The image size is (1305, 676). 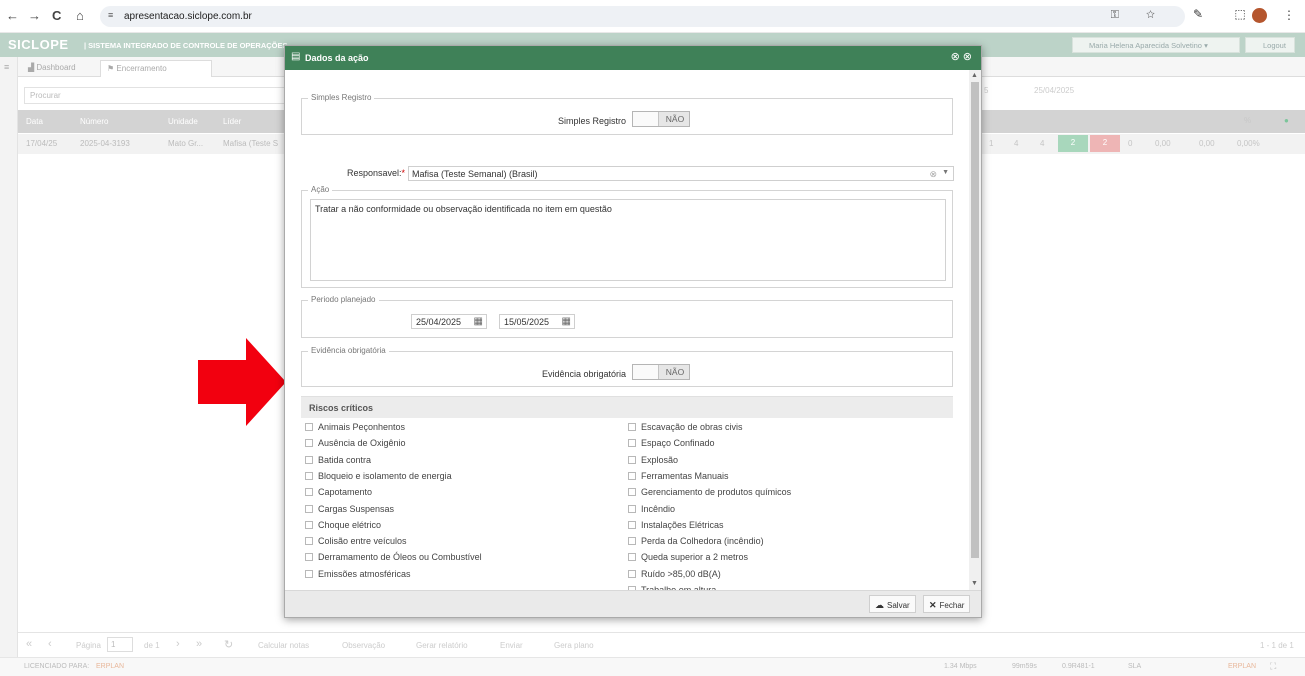 I want to click on toolbar-date: 25/04/2025, so click(x=1054, y=90).